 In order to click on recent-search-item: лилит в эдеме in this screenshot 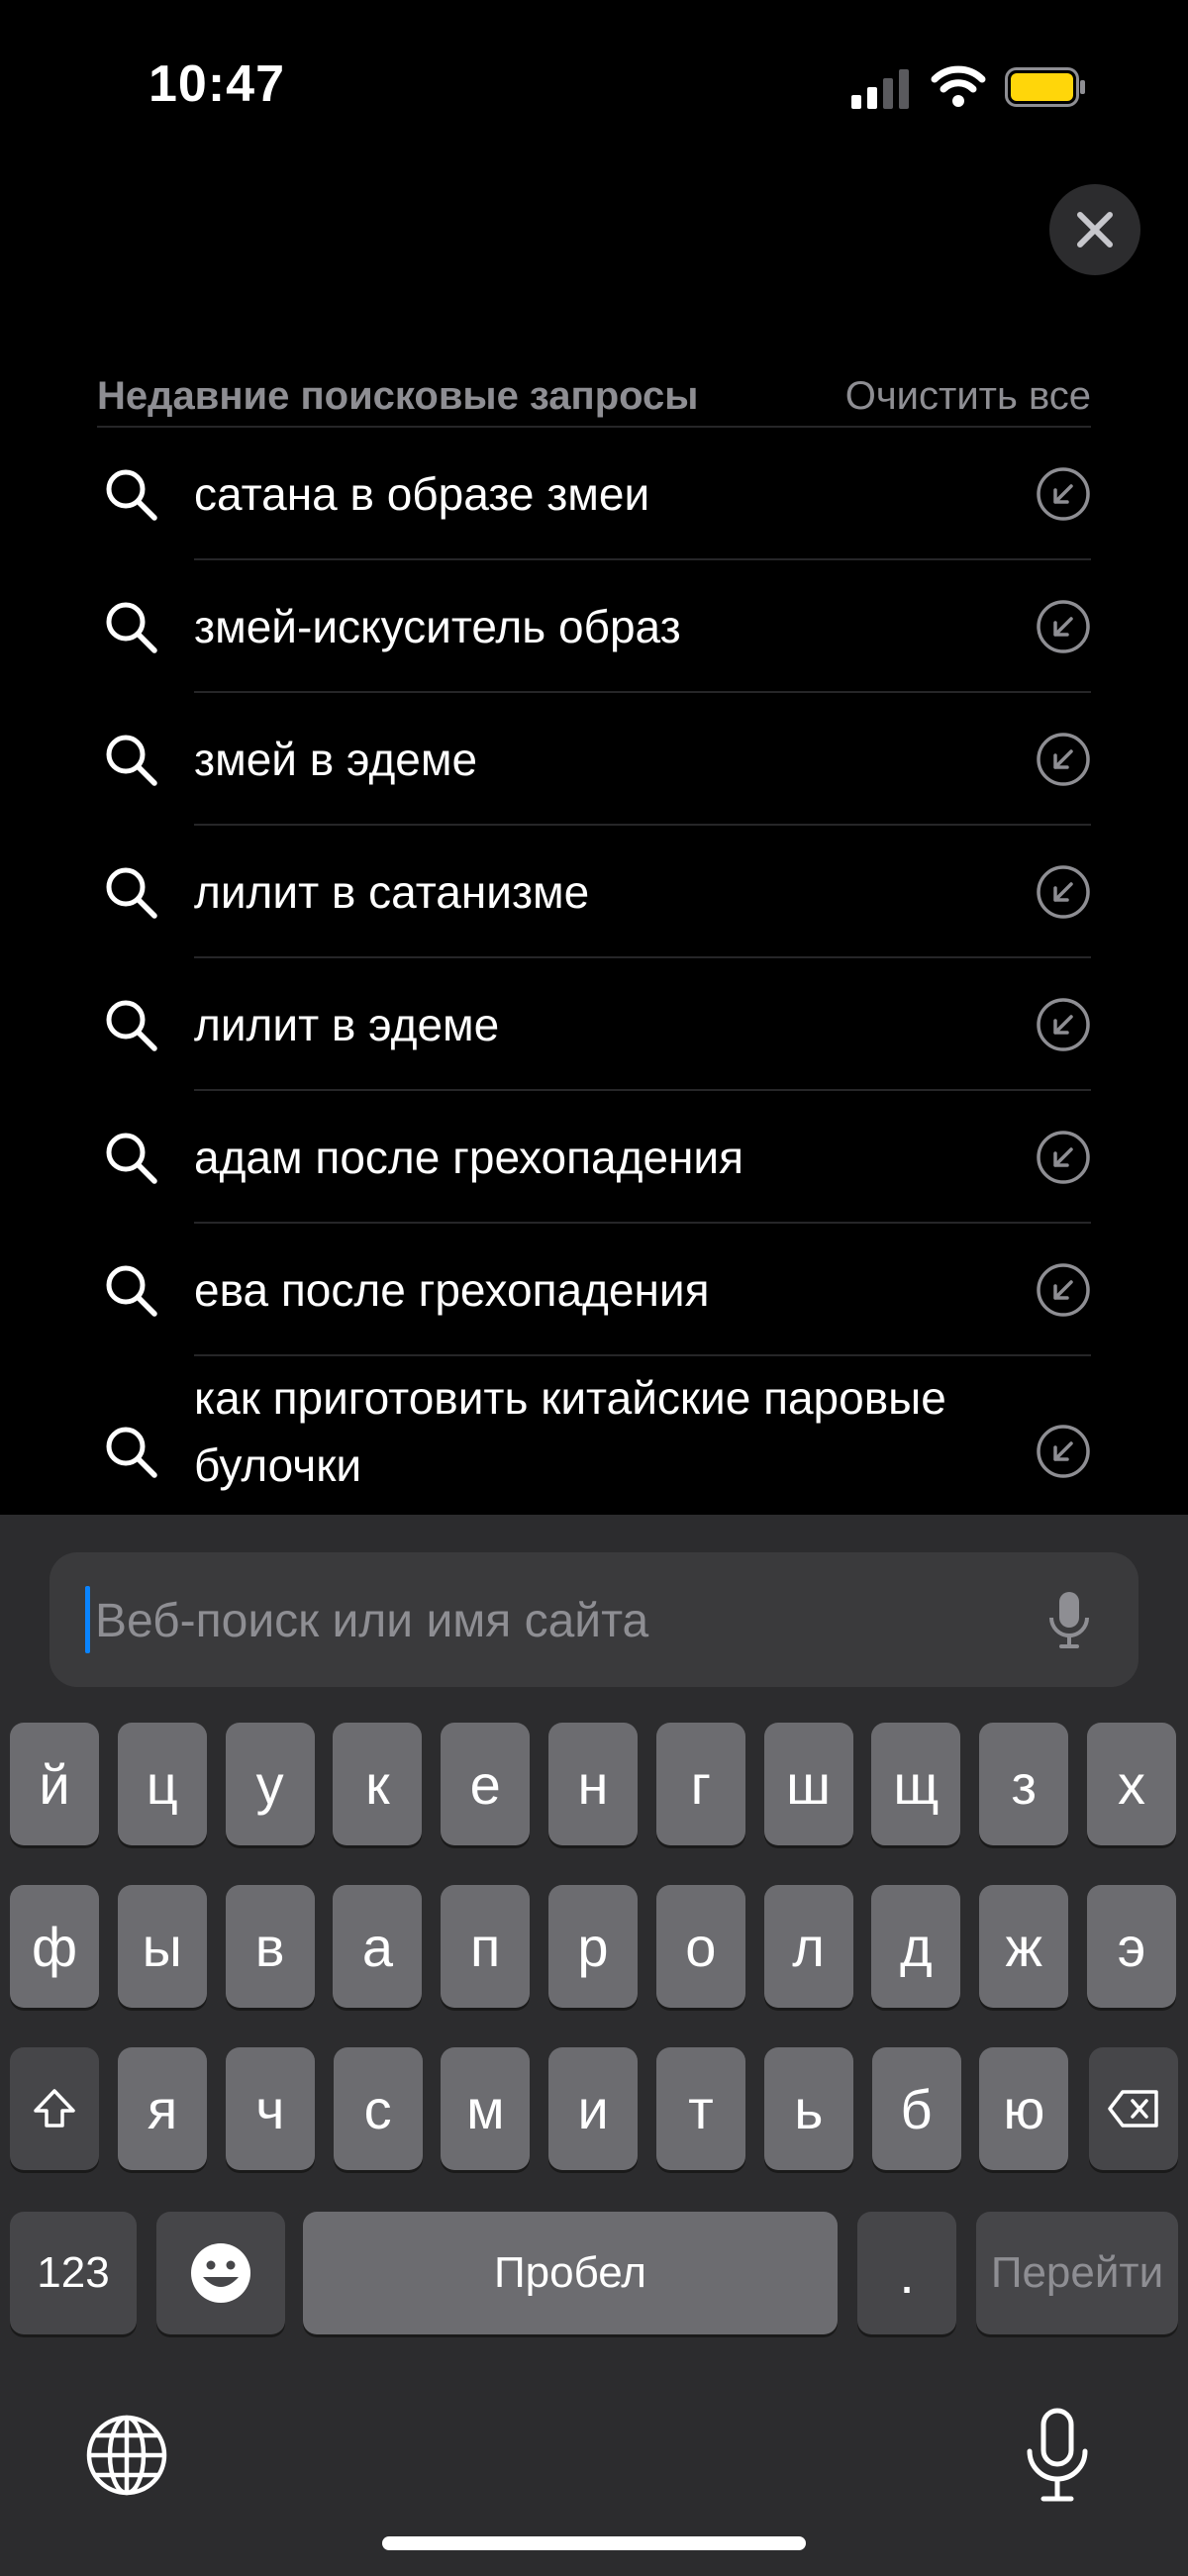, I will do `click(594, 1025)`.